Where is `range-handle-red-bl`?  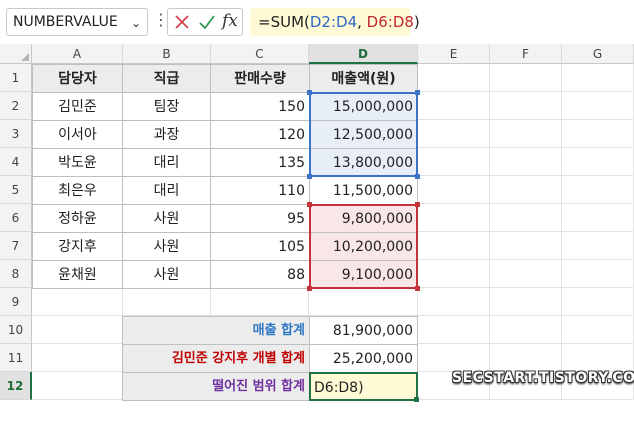
range-handle-red-bl is located at coordinates (309, 288).